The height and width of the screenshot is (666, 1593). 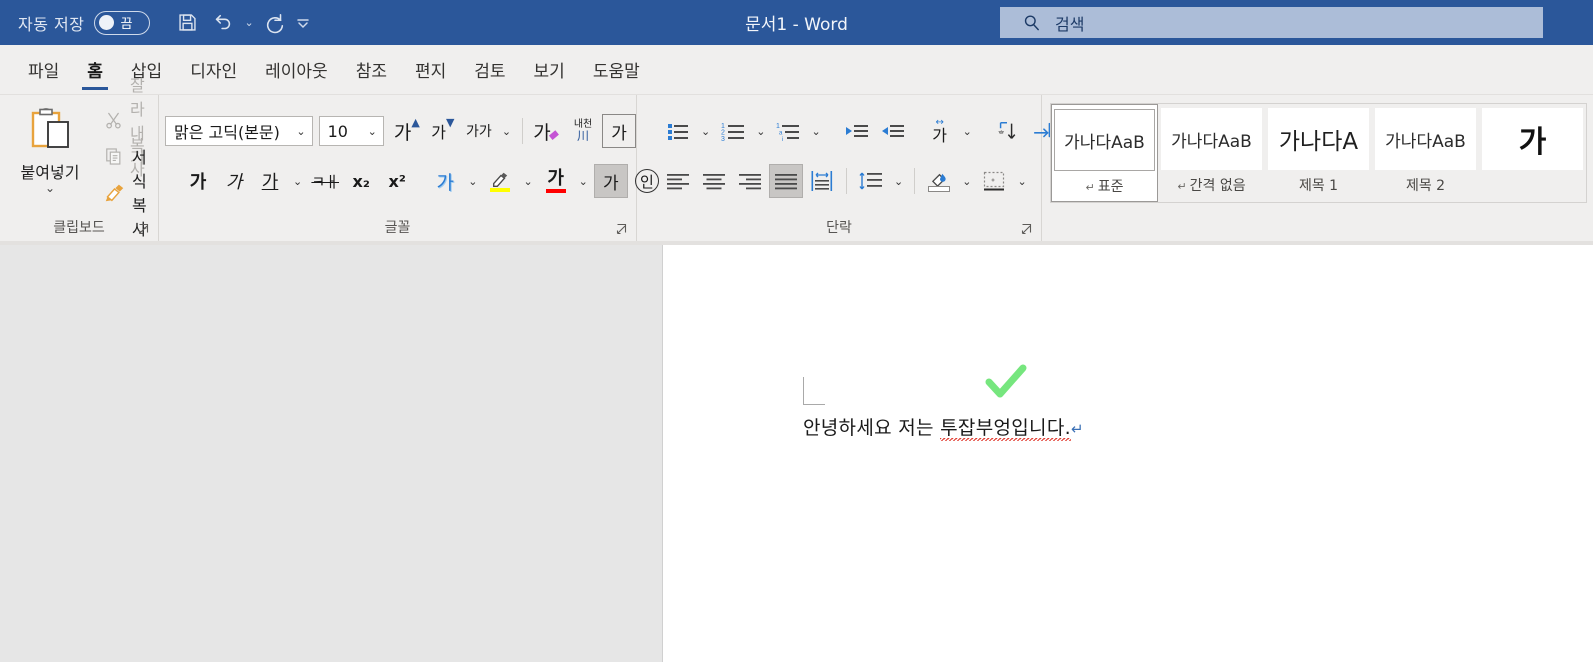 What do you see at coordinates (619, 131) in the screenshot?
I see `enclose-characters-button: 가` at bounding box center [619, 131].